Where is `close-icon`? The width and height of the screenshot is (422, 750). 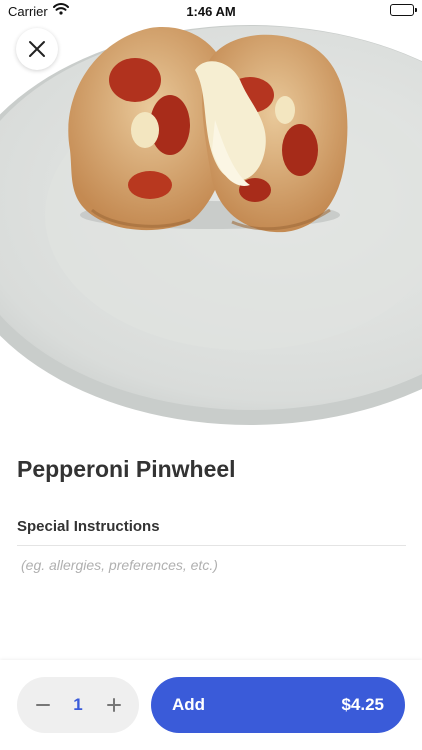
close-icon is located at coordinates (37, 49).